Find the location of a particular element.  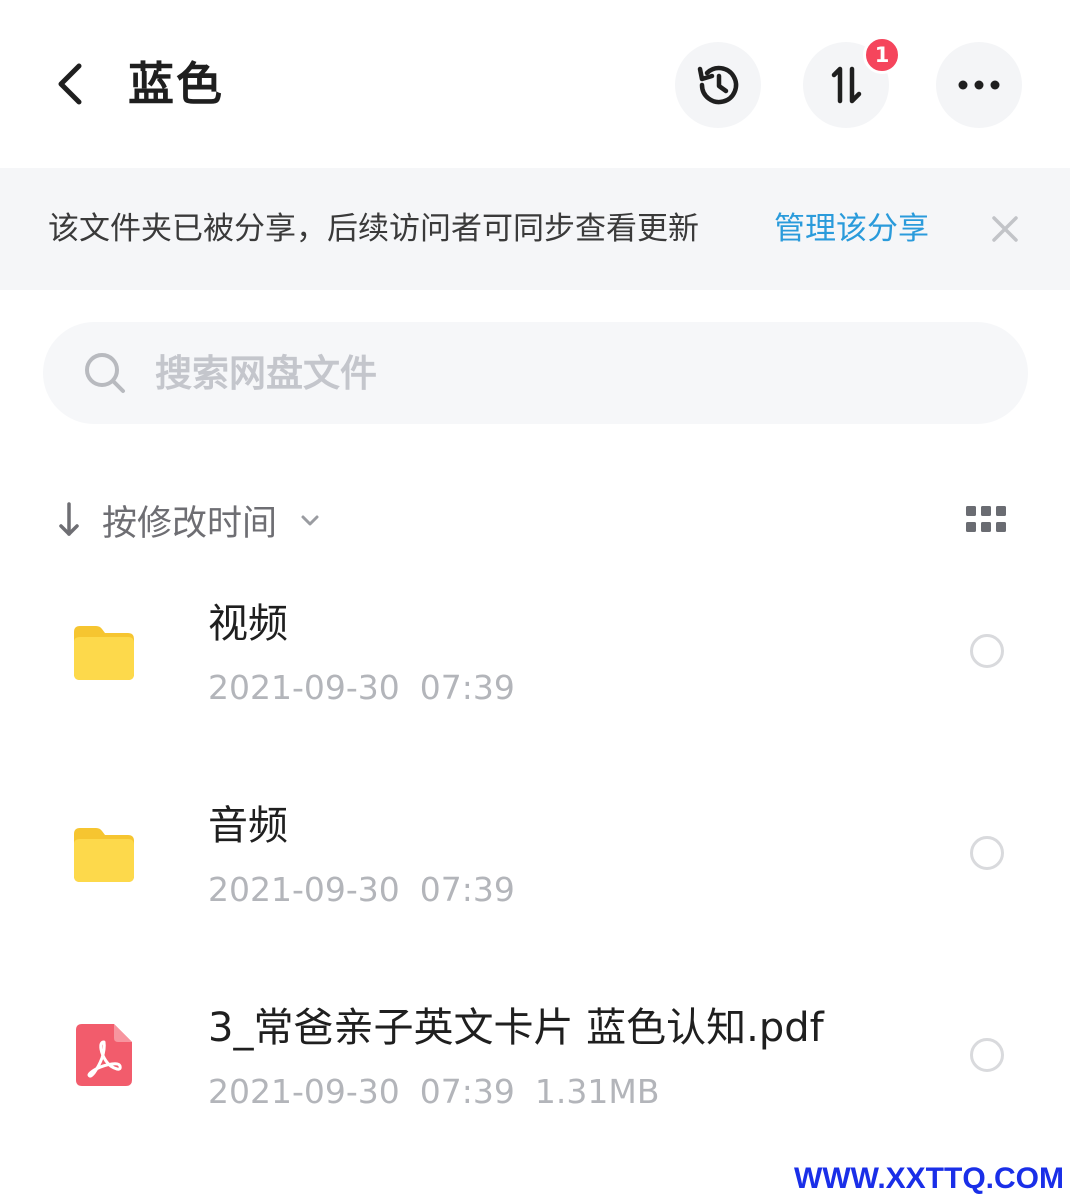

share-notice: 该文件夹已被分享，后续访问者可同步查看更新 管理该分享 is located at coordinates (535, 229).